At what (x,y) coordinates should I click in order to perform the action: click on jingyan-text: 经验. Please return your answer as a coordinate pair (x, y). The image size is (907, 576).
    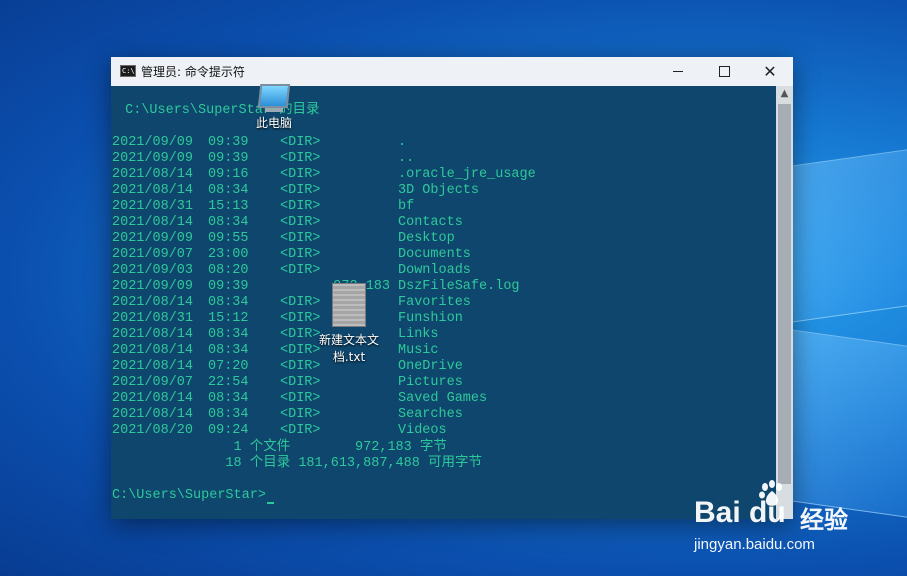
    Looking at the image, I should click on (824, 520).